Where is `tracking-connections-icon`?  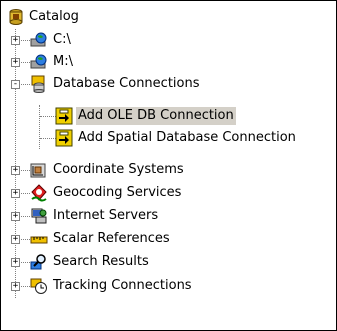 tracking-connections-icon is located at coordinates (38, 286).